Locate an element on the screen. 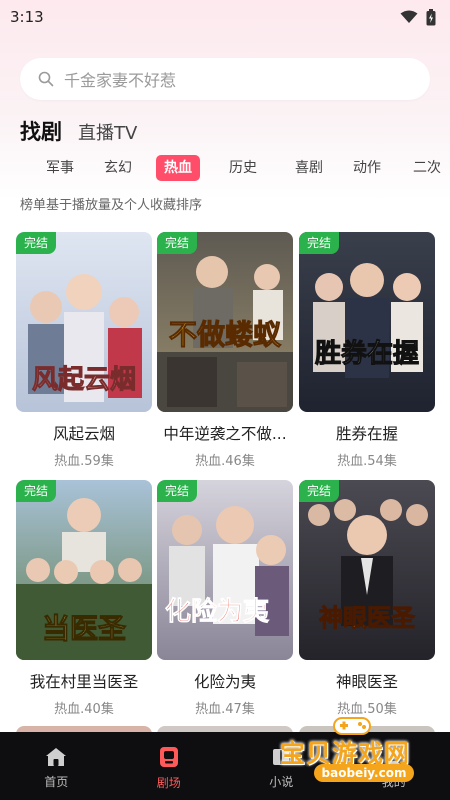 Image resolution: width=450 pixels, height=800 pixels. svg-text: 化险为夷 is located at coordinates (217, 611).